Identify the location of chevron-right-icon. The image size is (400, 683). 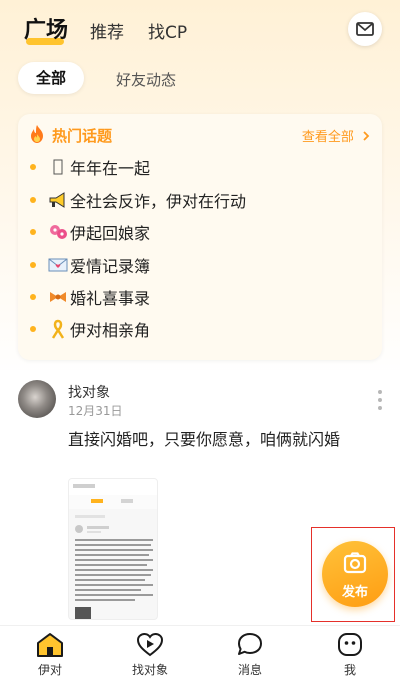
(366, 136).